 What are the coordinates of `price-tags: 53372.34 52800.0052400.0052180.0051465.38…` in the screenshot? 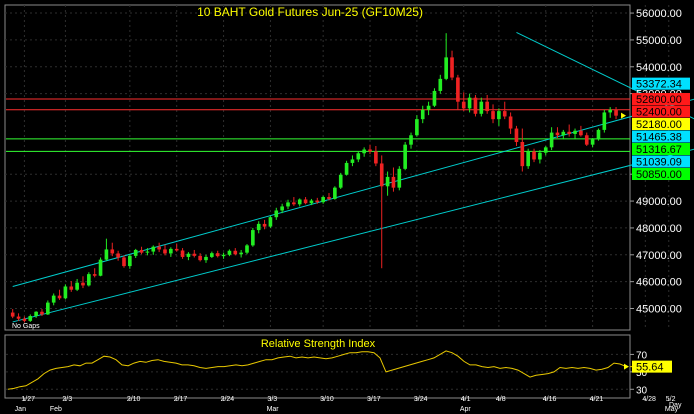 It's located at (661, 129).